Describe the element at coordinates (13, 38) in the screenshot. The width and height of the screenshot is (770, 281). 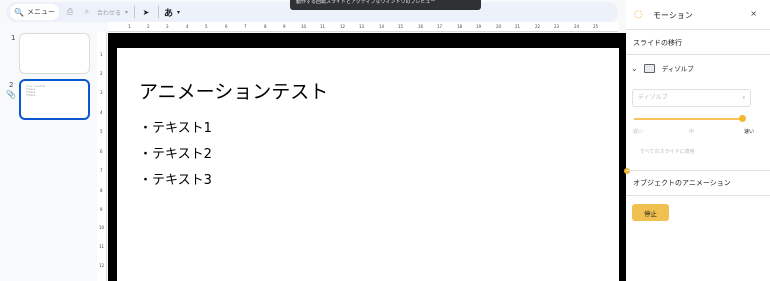
I see `slide-number: 1` at that location.